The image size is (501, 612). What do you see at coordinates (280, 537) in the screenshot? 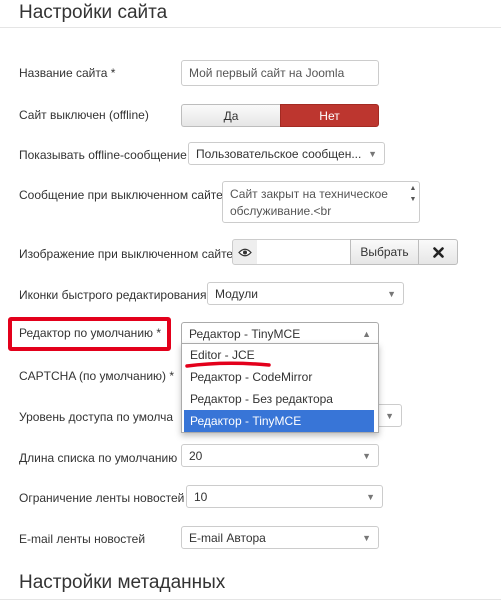
I see `feed-email-select: E-mail Автора ▼` at bounding box center [280, 537].